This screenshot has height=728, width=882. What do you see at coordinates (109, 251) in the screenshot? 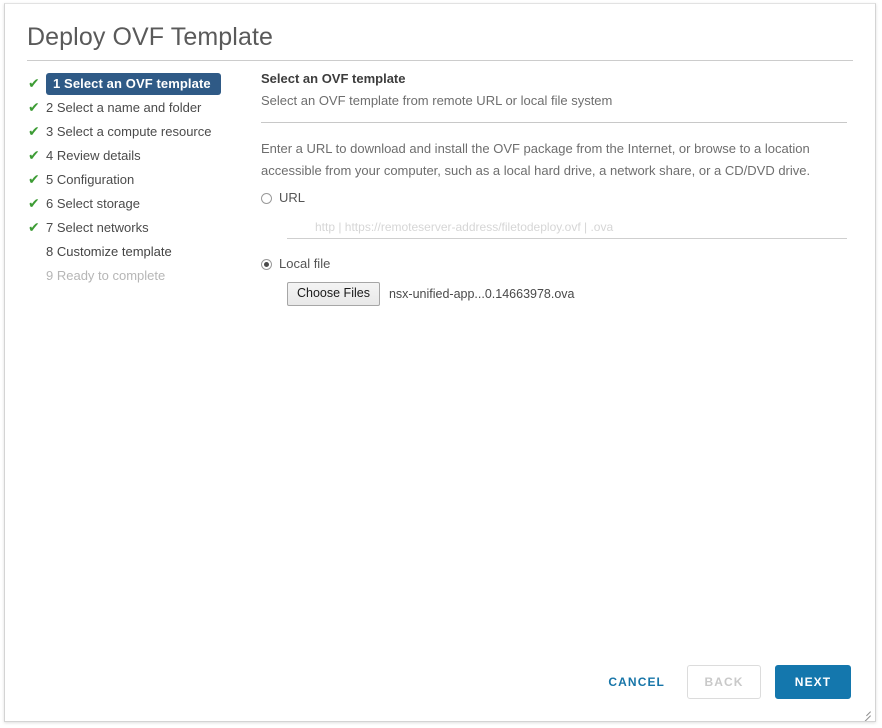
I see `step-label: 8 Customize template` at bounding box center [109, 251].